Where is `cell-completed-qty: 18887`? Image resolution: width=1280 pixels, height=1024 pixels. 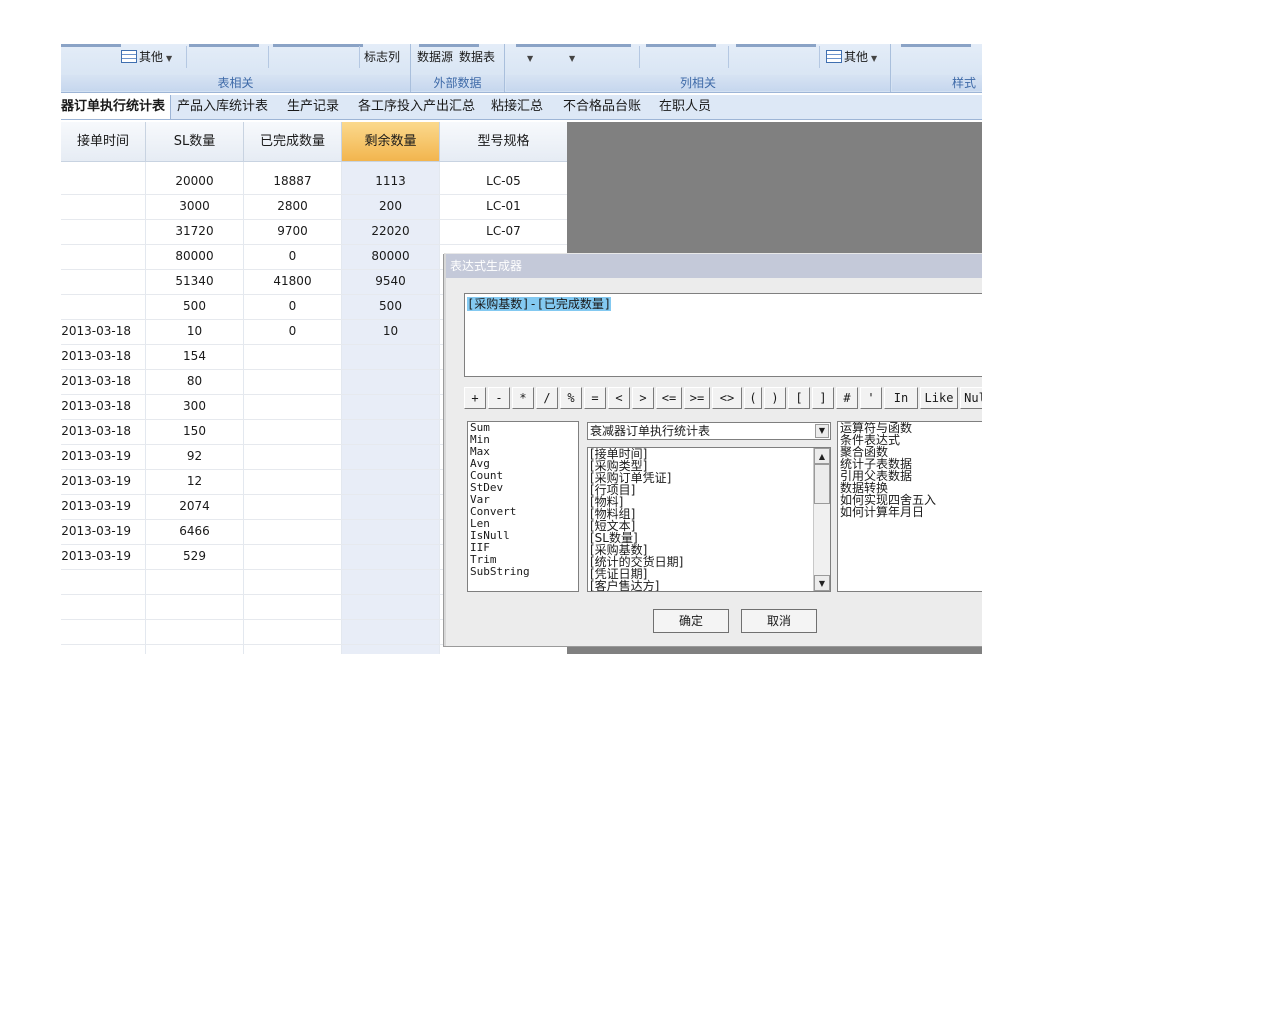 cell-completed-qty: 18887 is located at coordinates (292, 181).